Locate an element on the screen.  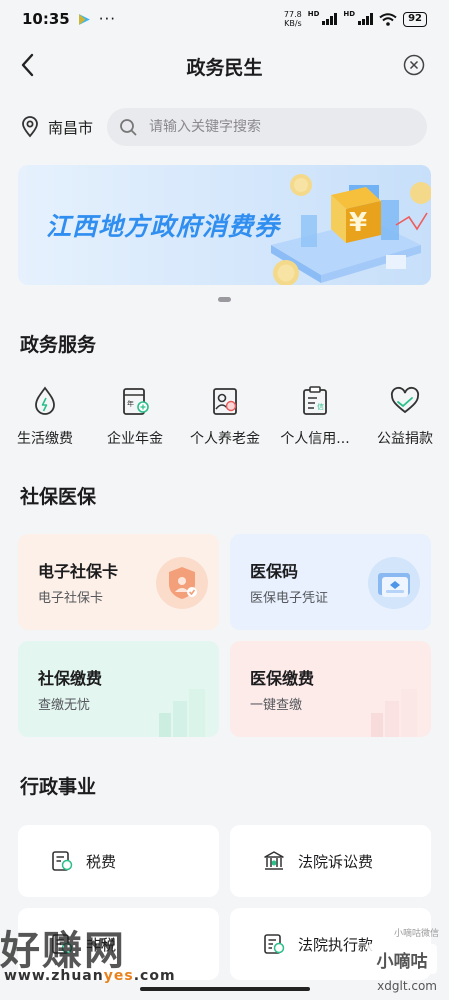
close-icon is located at coordinates (414, 65).